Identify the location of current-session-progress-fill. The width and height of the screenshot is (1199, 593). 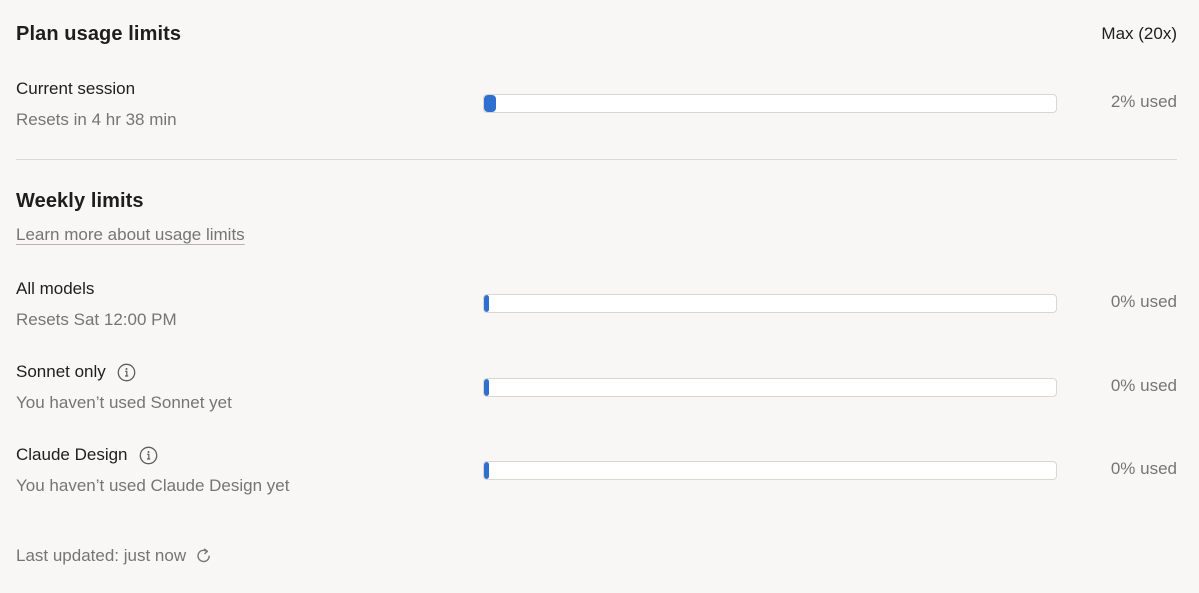
(490, 103).